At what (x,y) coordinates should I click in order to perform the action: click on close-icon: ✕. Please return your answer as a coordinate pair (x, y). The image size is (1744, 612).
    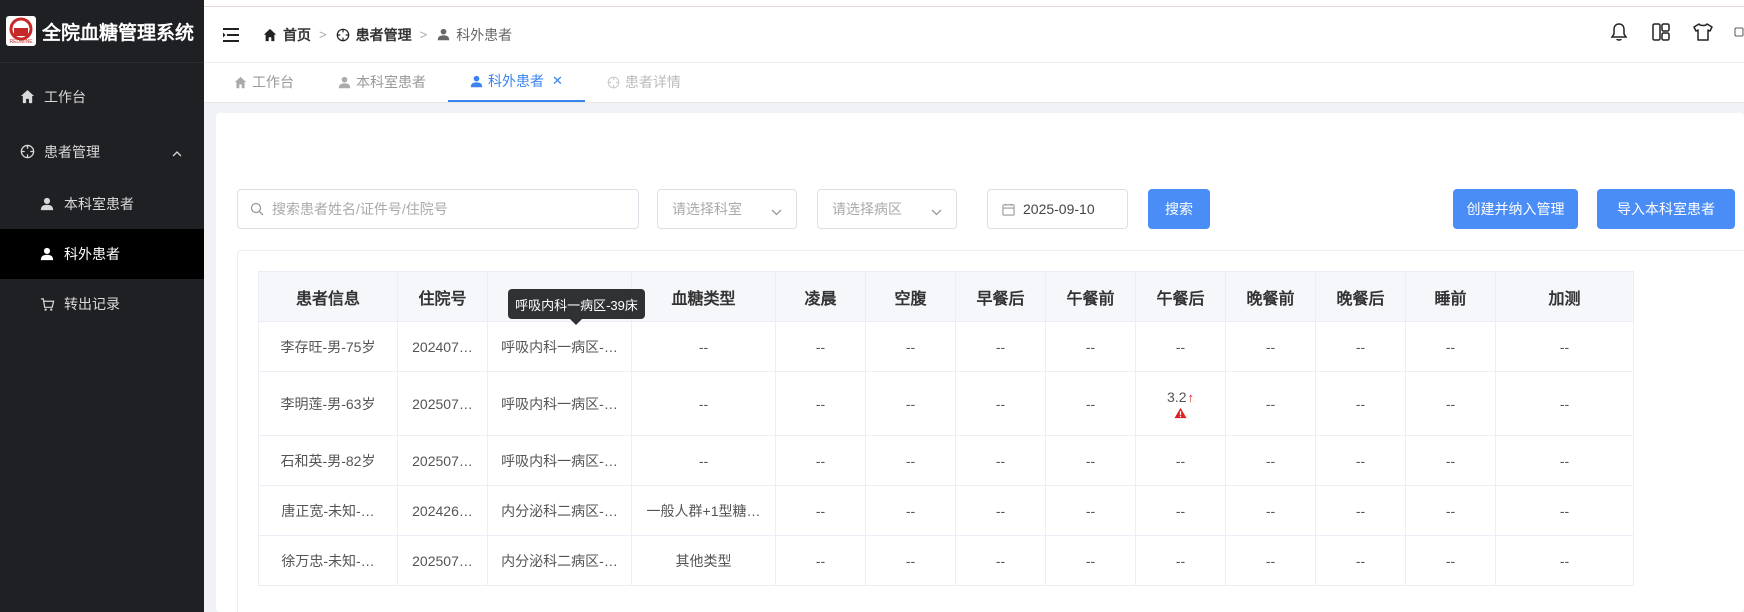
    Looking at the image, I should click on (557, 81).